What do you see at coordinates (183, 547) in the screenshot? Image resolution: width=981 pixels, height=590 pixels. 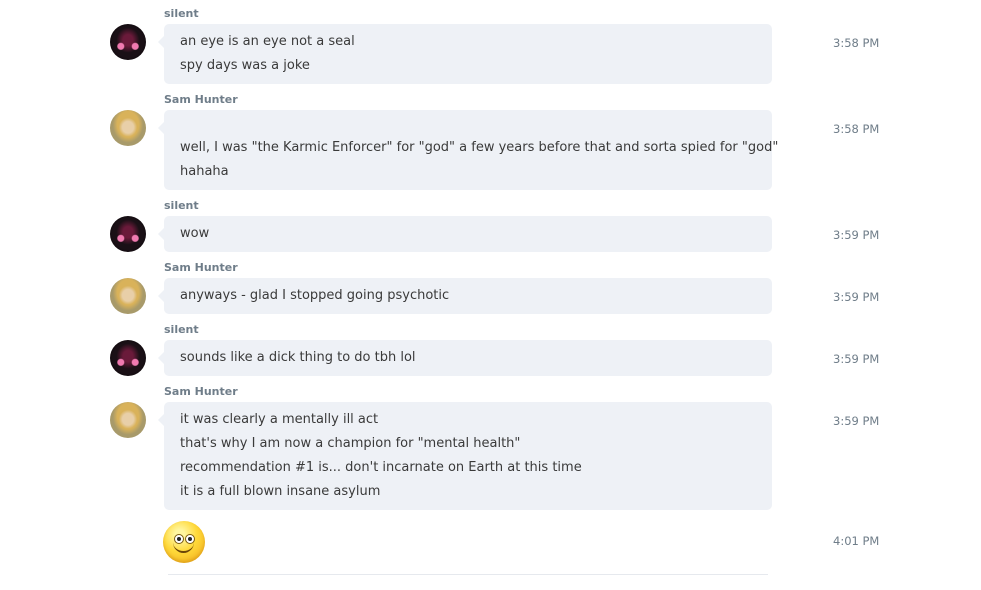 I see `emoji-mouth` at bounding box center [183, 547].